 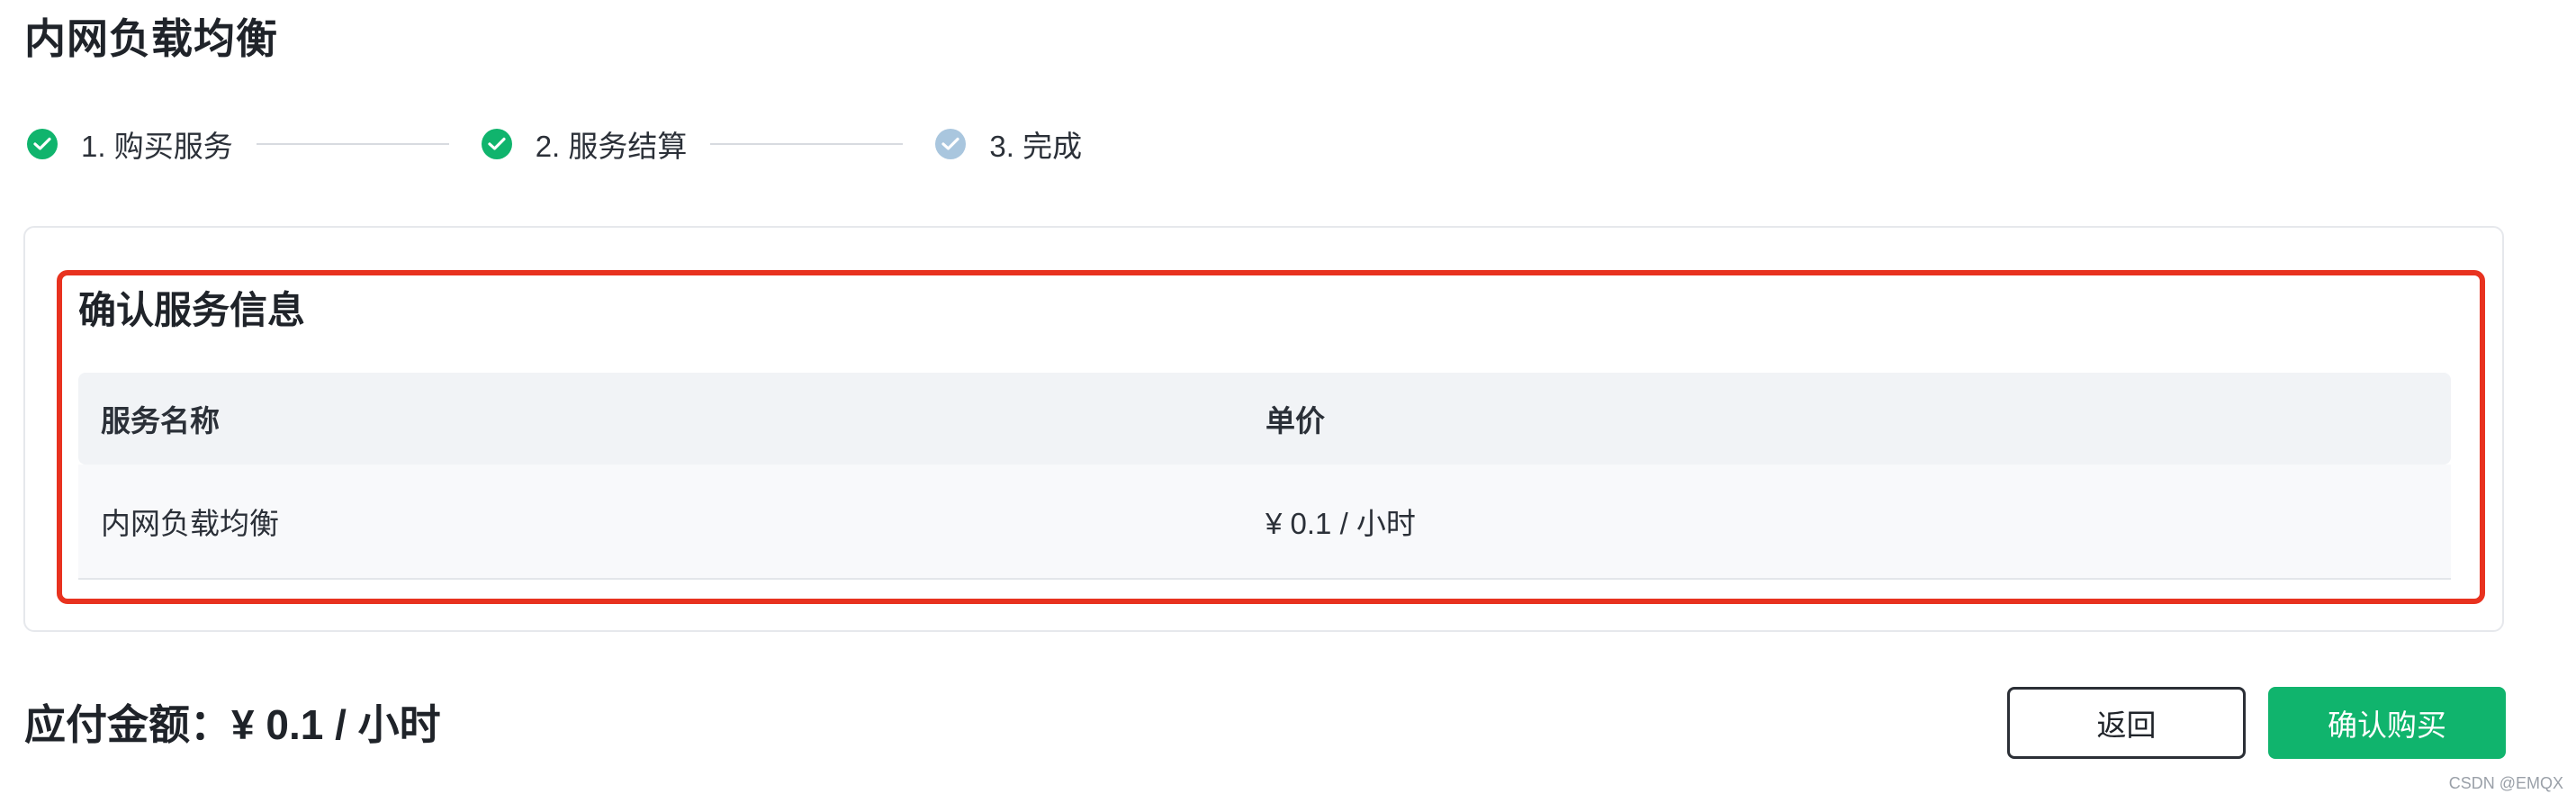 What do you see at coordinates (611, 146) in the screenshot?
I see `step-label: 2. 服务结算` at bounding box center [611, 146].